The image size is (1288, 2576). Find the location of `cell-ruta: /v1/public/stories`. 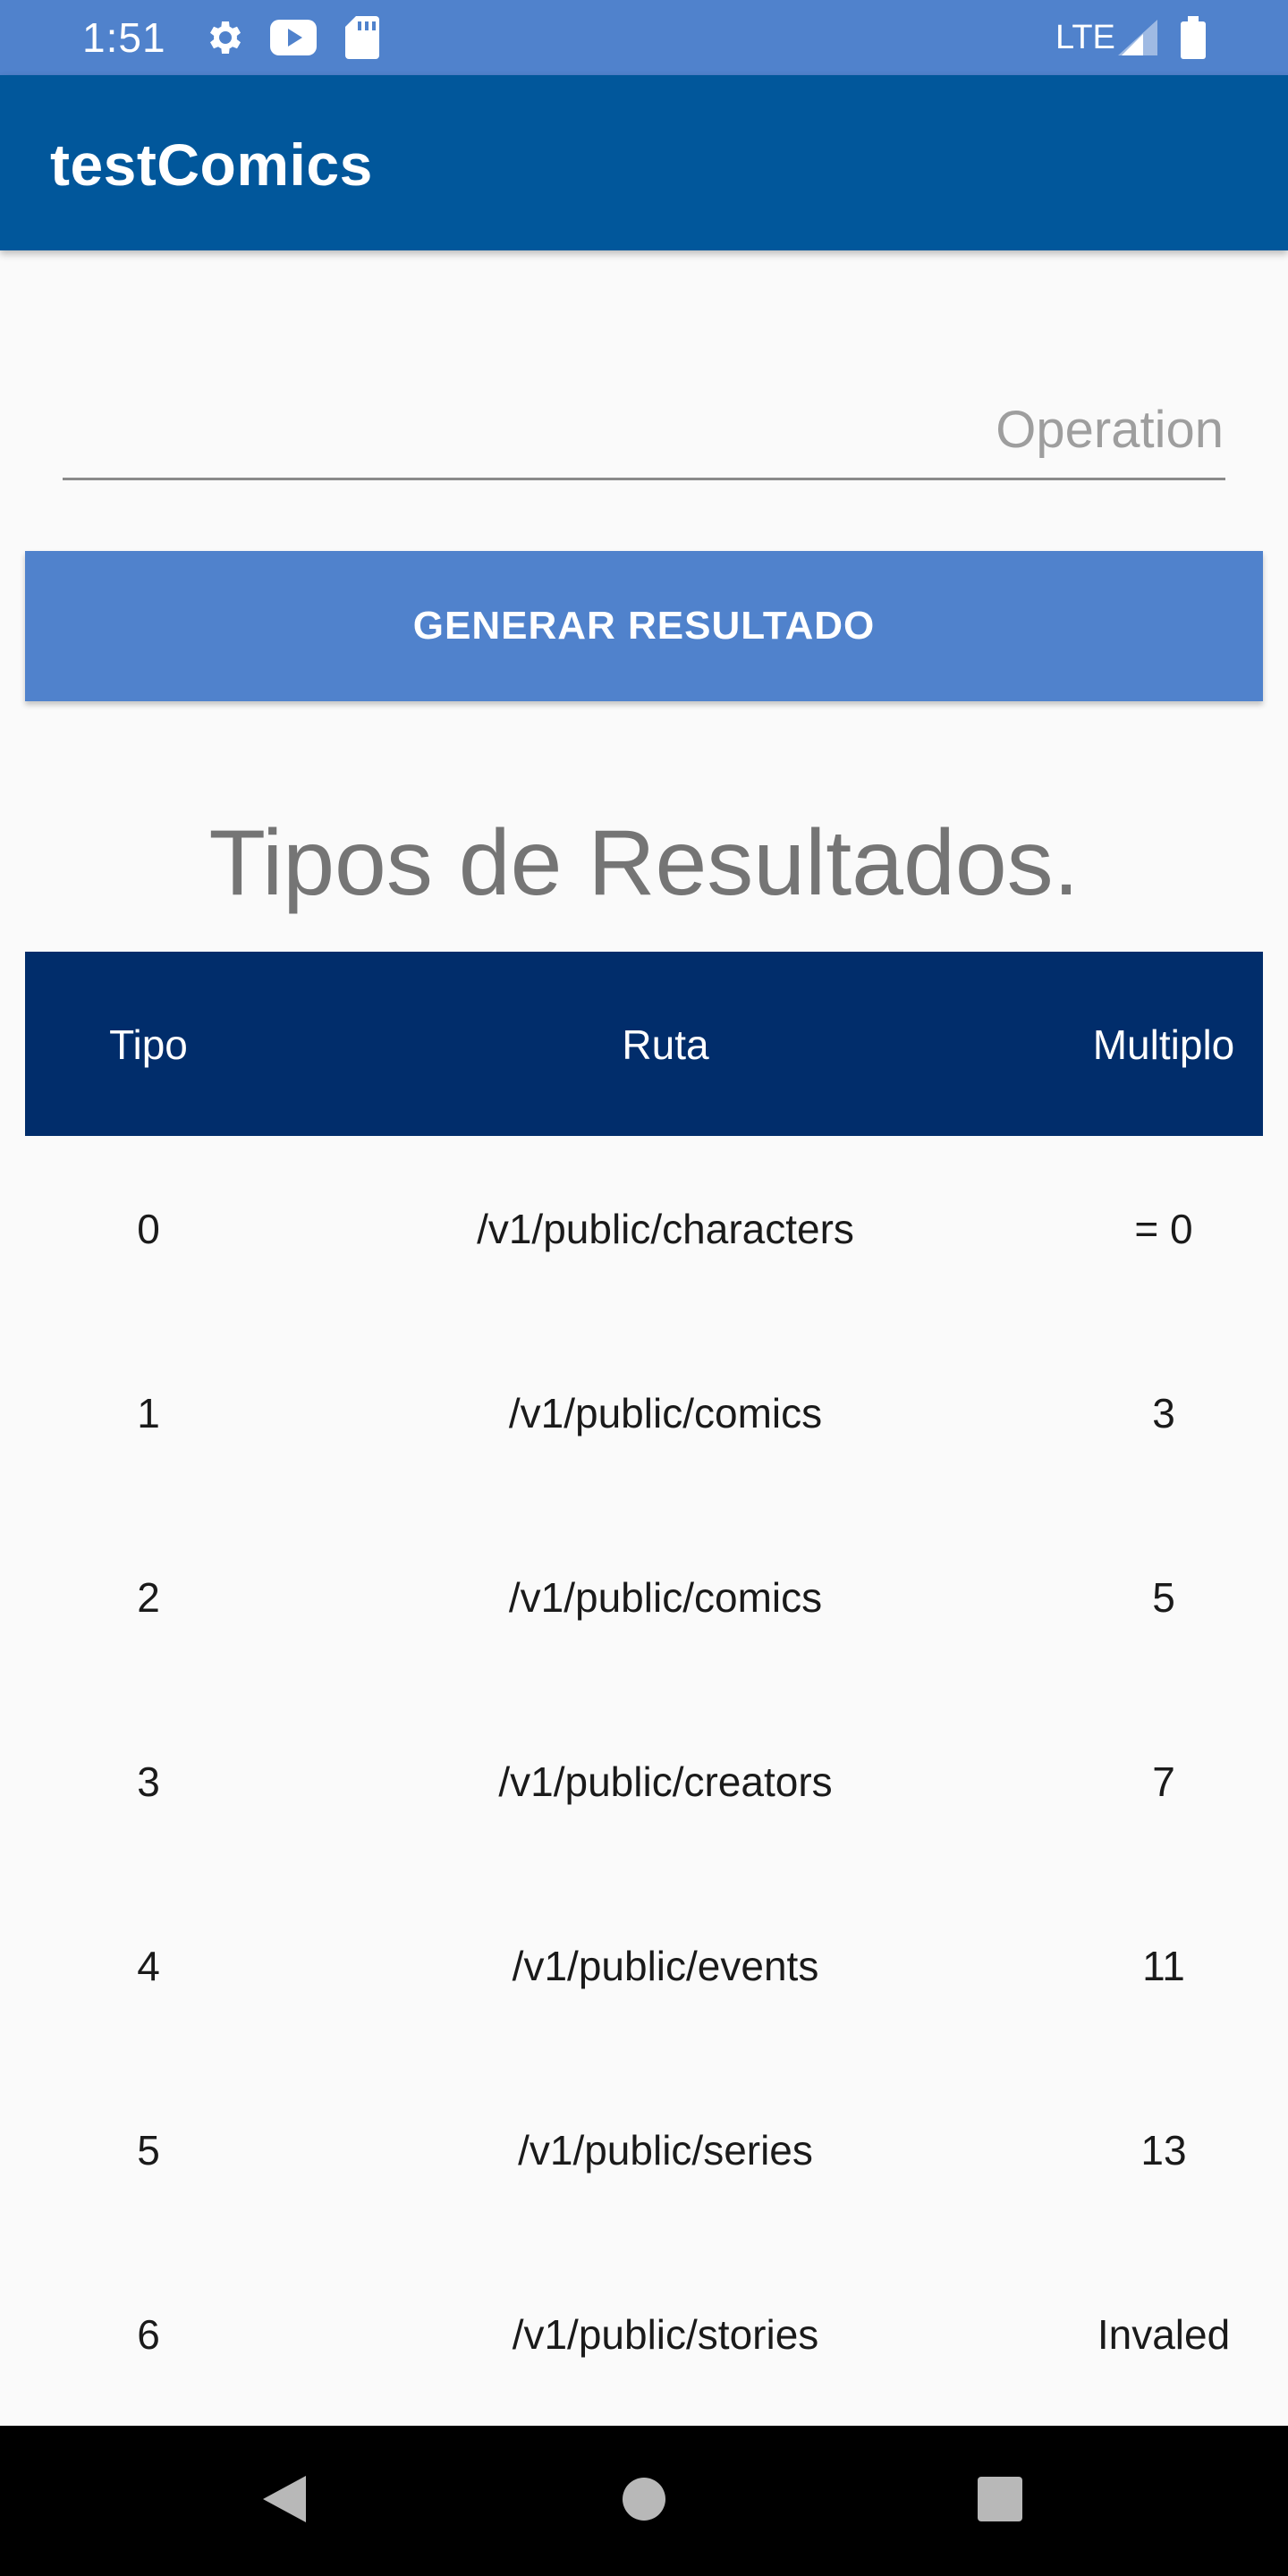

cell-ruta: /v1/public/stories is located at coordinates (665, 2334).